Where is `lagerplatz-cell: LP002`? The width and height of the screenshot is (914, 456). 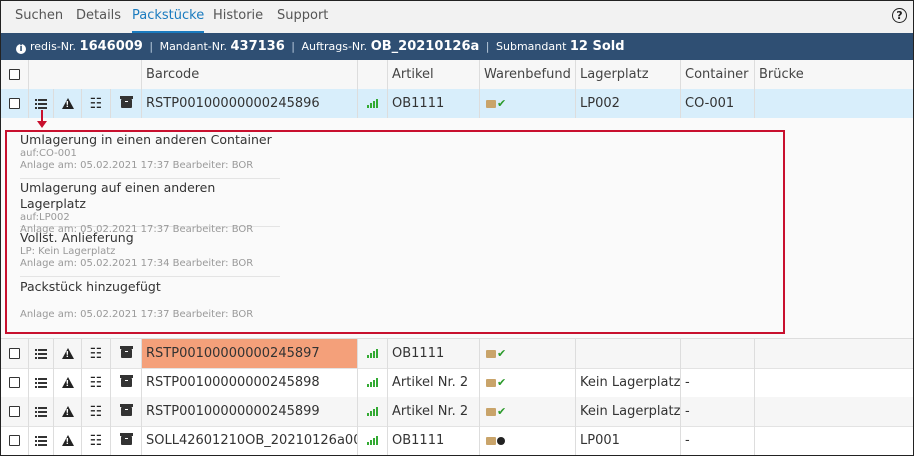 lagerplatz-cell: LP002 is located at coordinates (628, 103).